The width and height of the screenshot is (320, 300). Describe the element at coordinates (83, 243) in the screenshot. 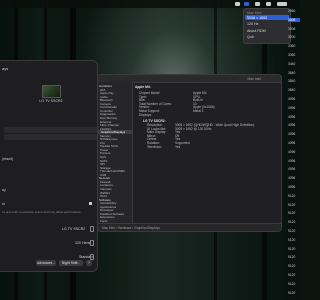

I see `refresh-rate-select: 120 Hertz` at that location.